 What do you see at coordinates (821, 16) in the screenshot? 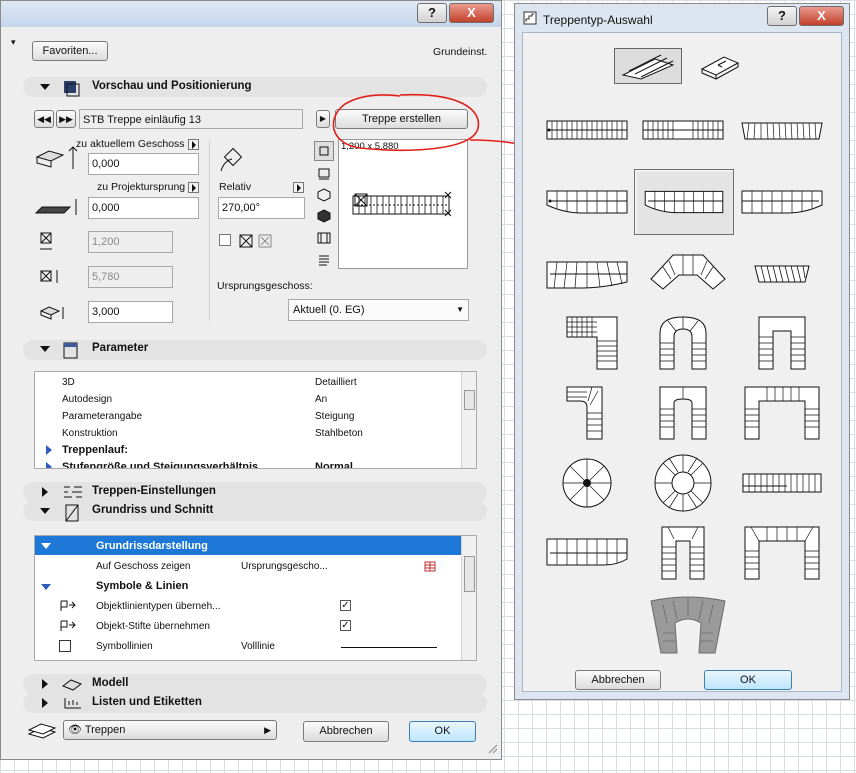
I see `stair-close-button: X` at bounding box center [821, 16].